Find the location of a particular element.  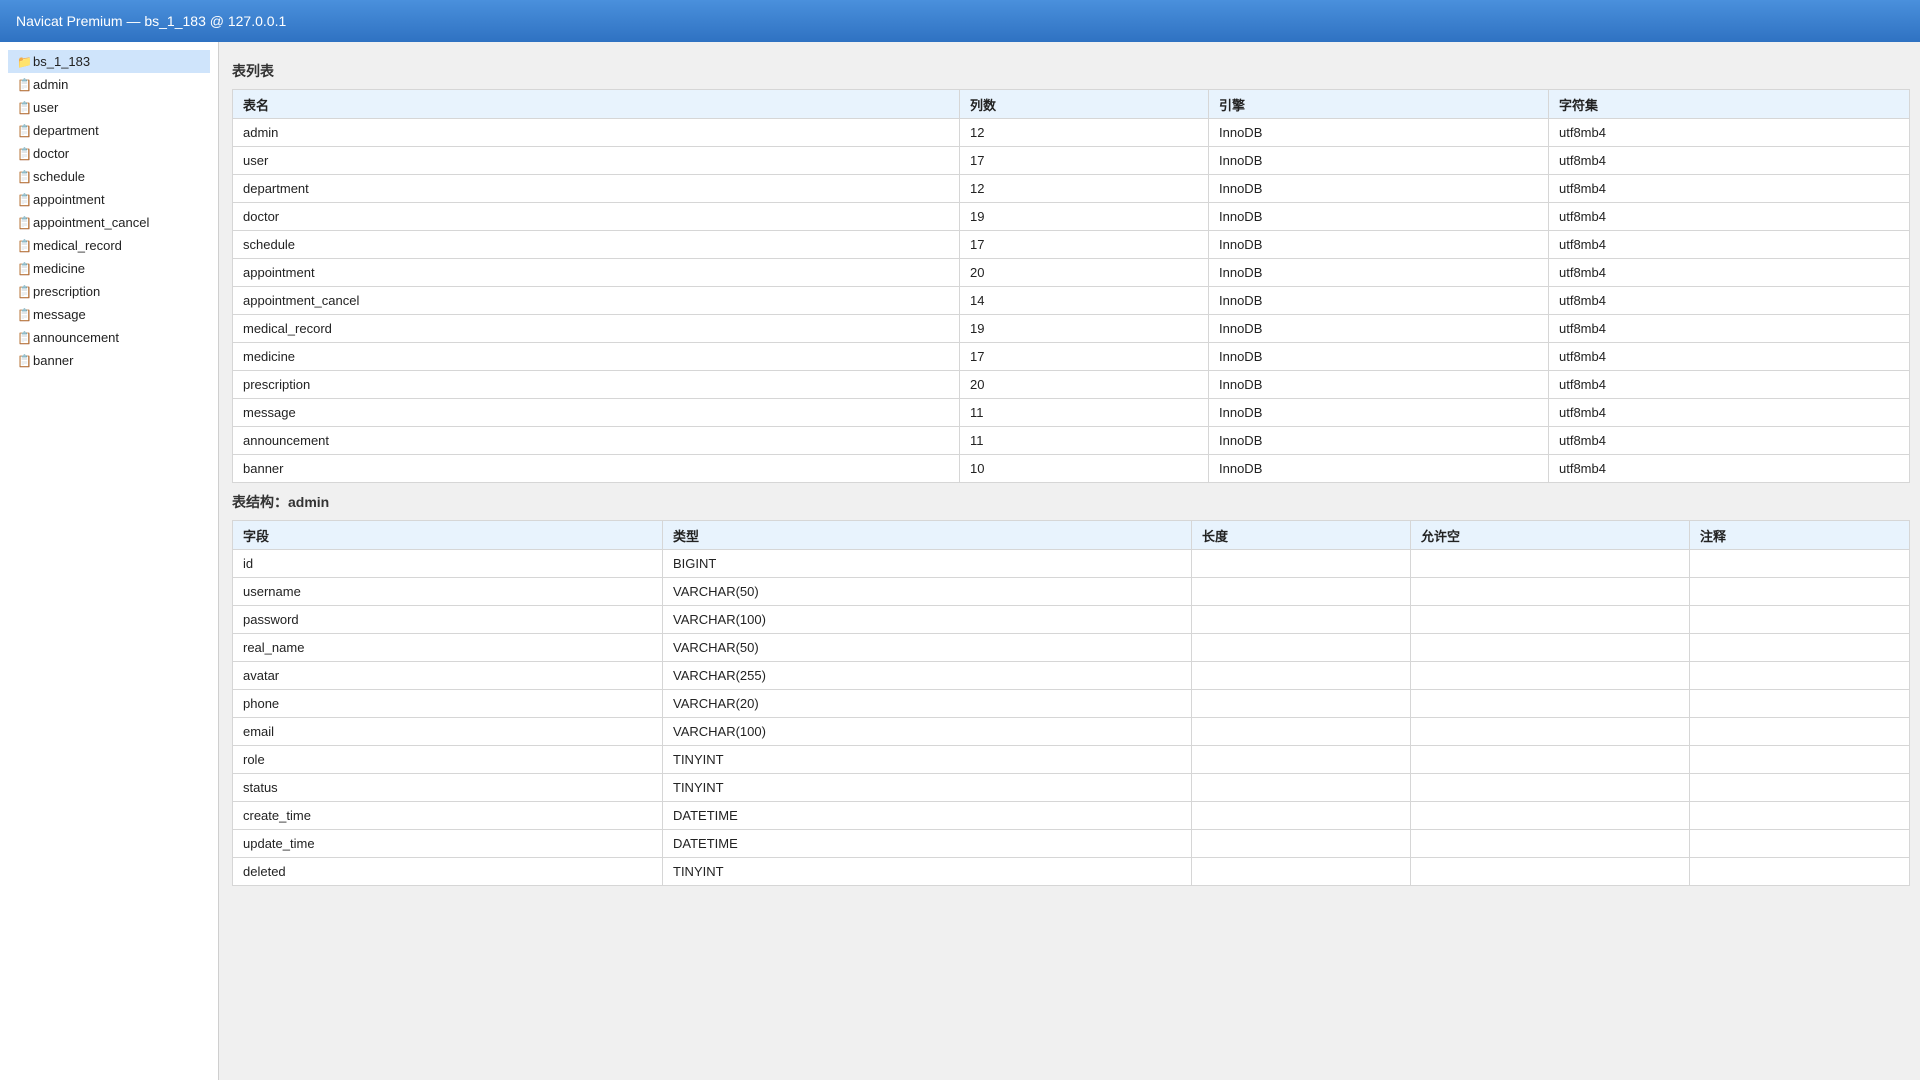

table-row: medicine 17 InnoDB utf8mb4 is located at coordinates (1071, 356).